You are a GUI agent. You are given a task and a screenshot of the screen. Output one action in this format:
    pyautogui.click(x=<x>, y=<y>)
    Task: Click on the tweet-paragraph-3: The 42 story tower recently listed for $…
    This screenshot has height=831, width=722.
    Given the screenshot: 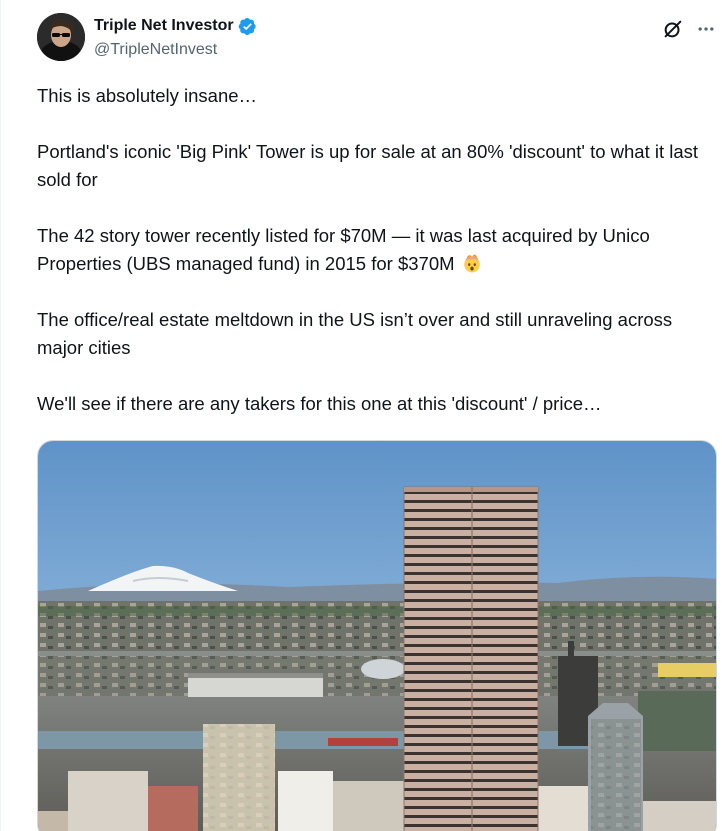 What is the action you would take?
    pyautogui.click(x=377, y=250)
    